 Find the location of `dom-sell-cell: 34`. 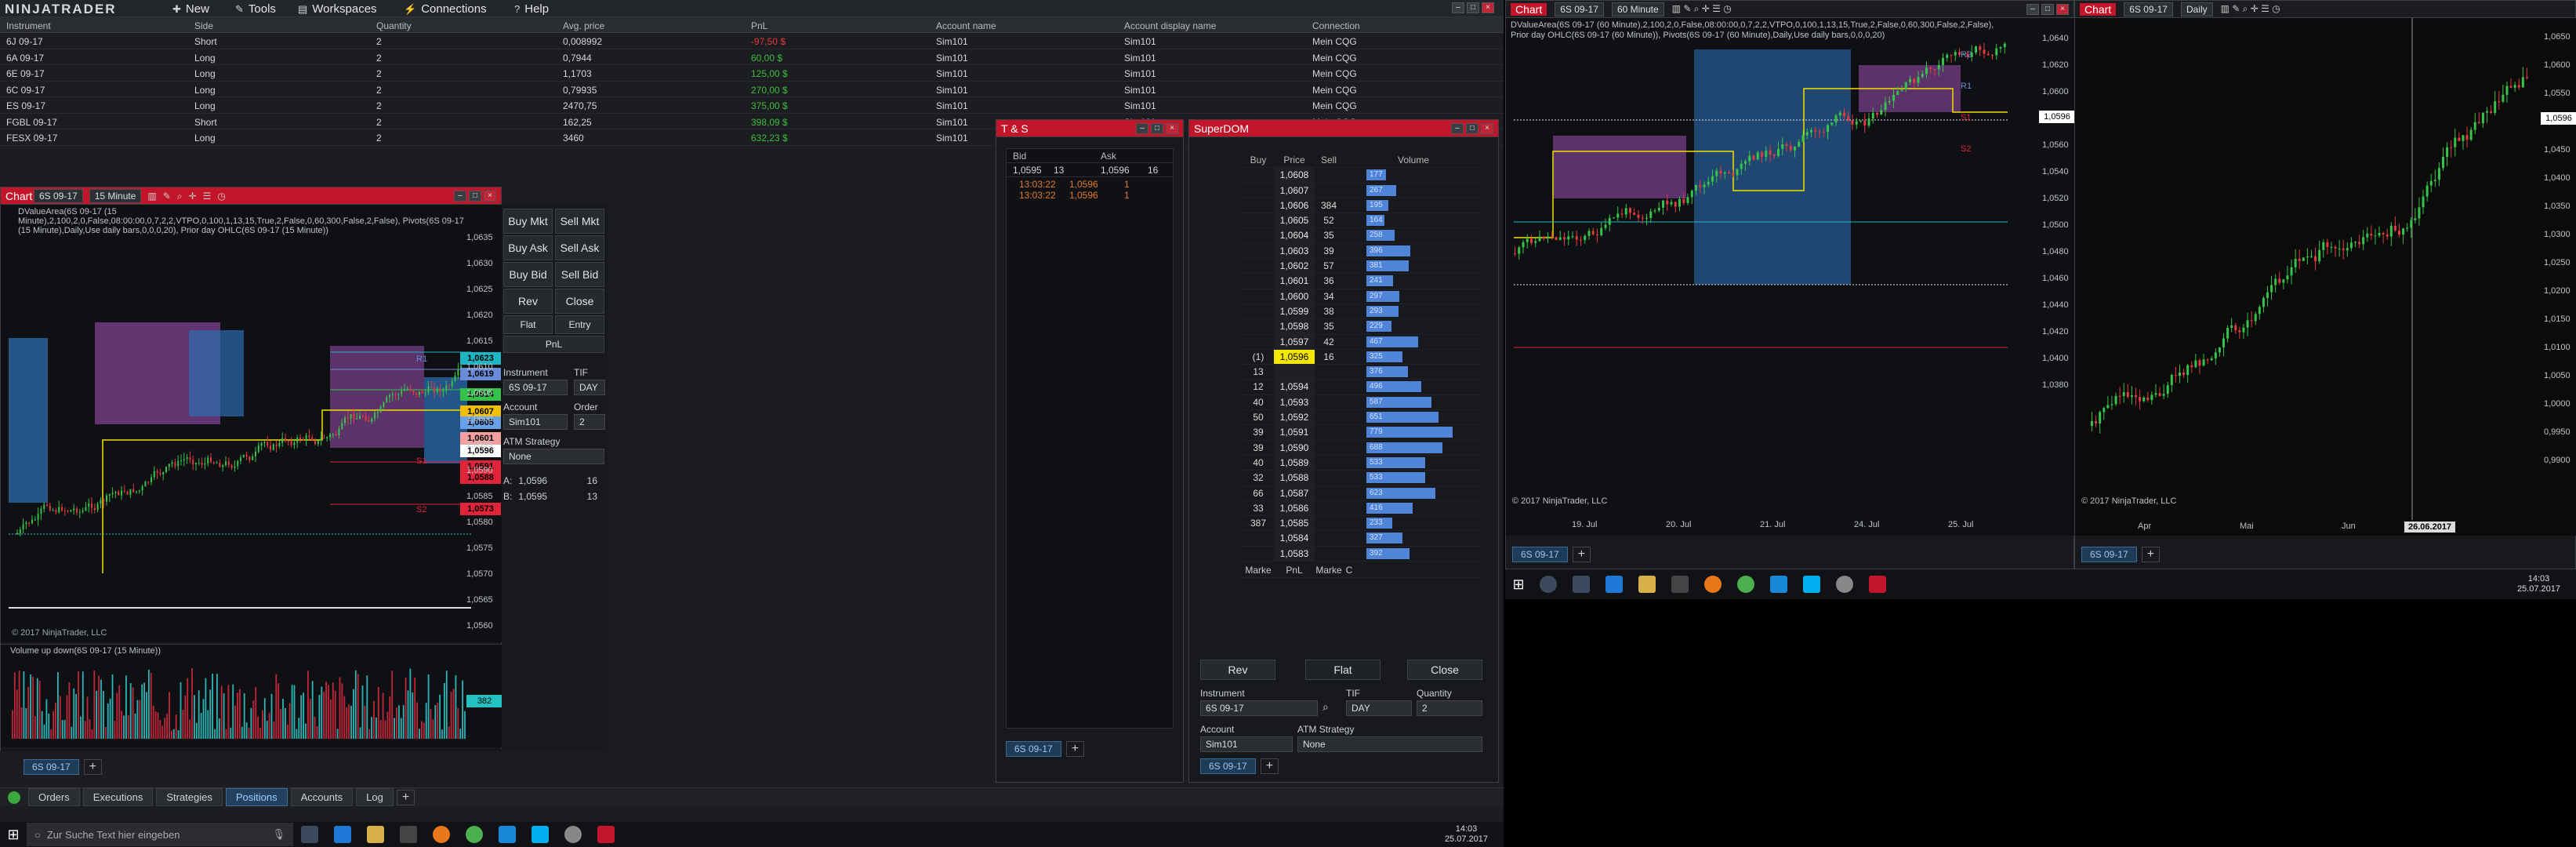

dom-sell-cell: 34 is located at coordinates (1329, 296).